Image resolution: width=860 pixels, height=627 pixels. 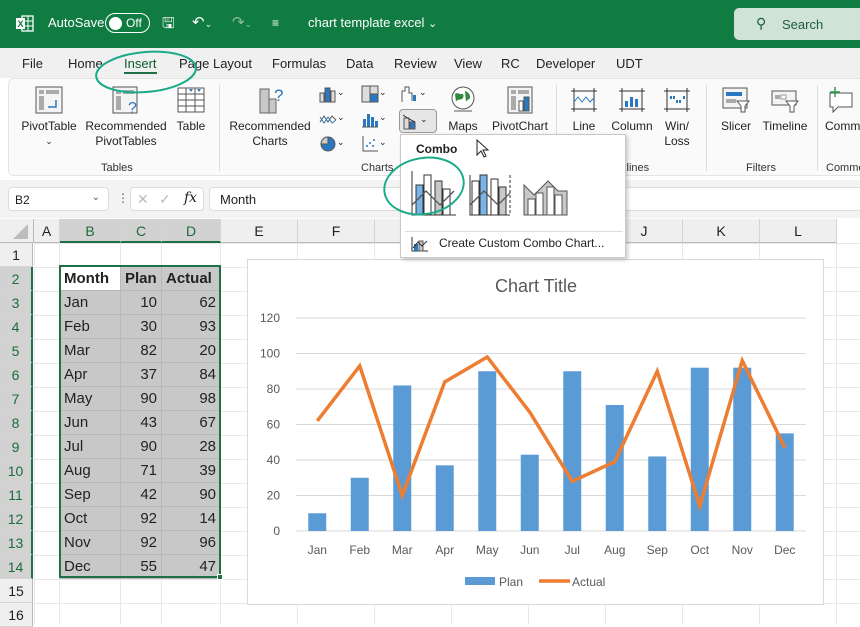 What do you see at coordinates (16, 351) in the screenshot?
I see `row-header-5: 5` at bounding box center [16, 351].